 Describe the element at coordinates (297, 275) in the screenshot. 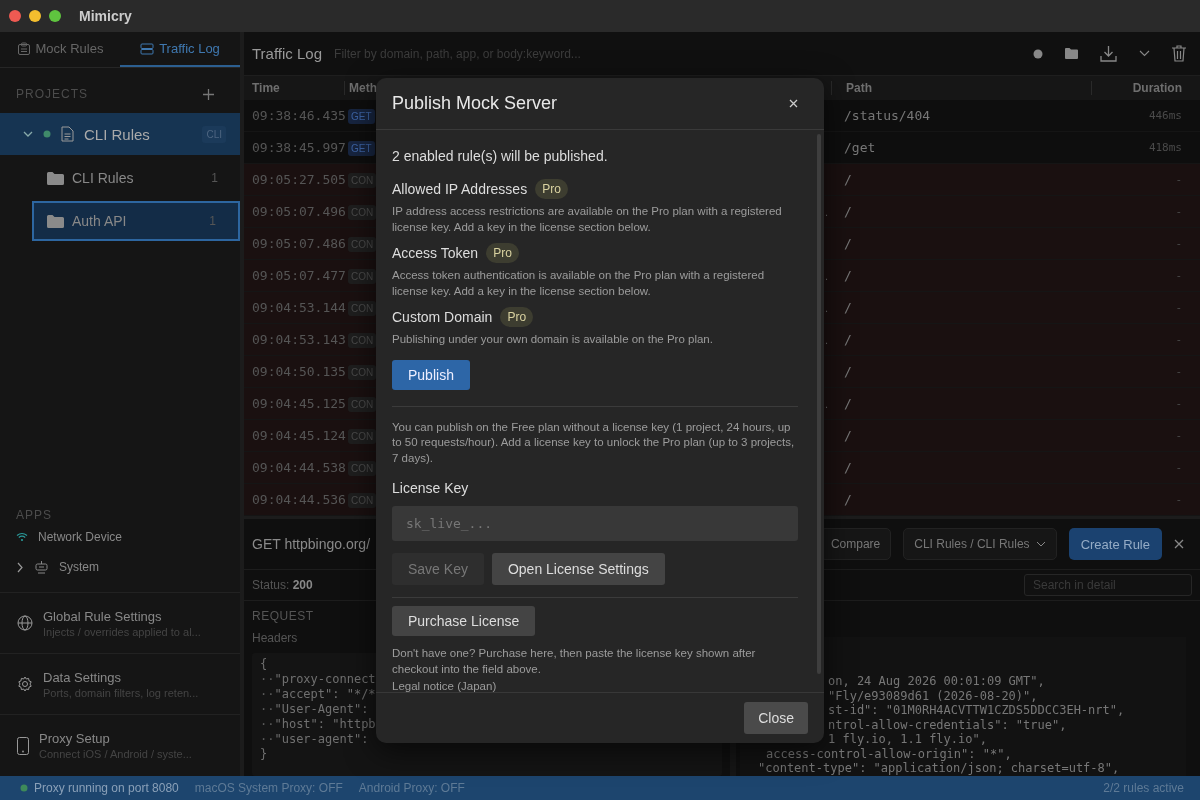

I see `time-cell-text: 09:05:07.477` at that location.